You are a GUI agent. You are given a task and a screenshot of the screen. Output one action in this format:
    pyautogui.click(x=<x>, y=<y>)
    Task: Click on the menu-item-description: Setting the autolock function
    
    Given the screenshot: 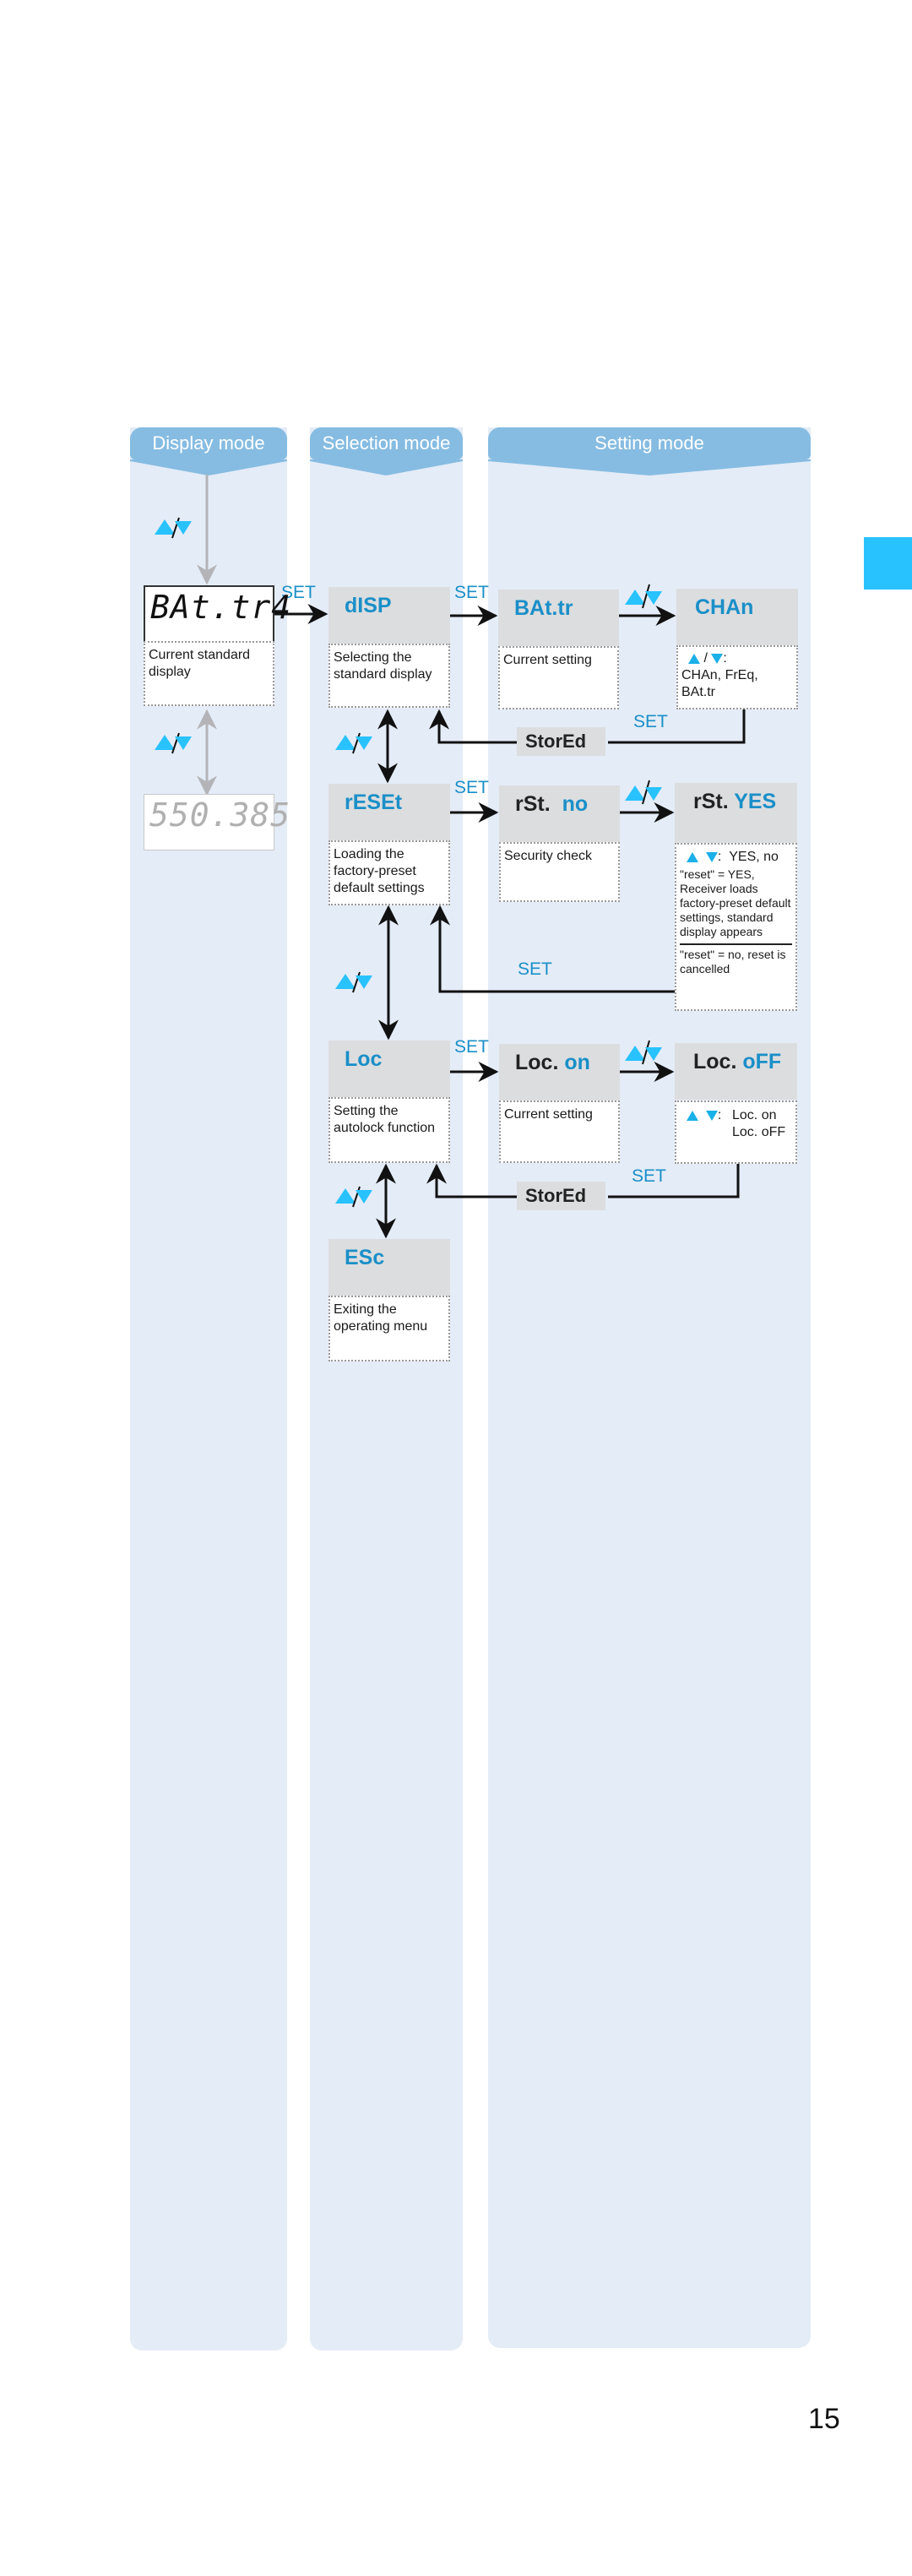 What is the action you would take?
    pyautogui.click(x=389, y=1130)
    